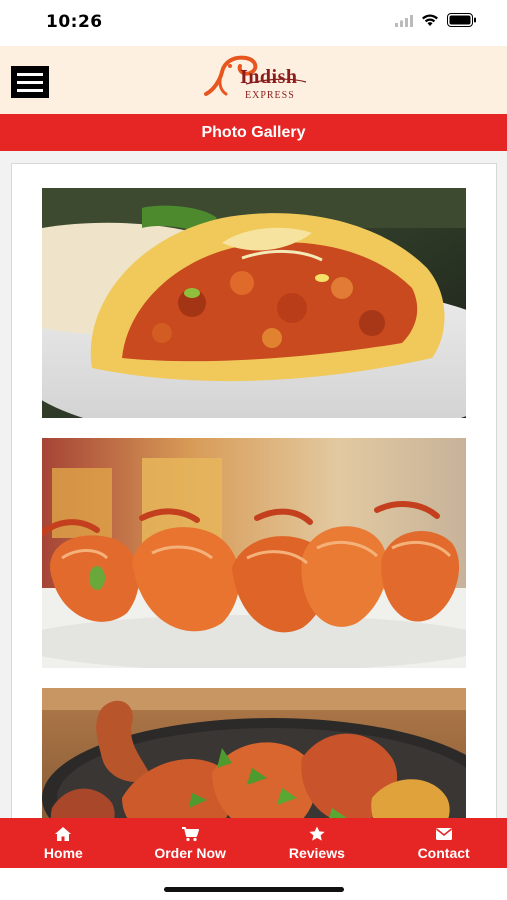 The width and height of the screenshot is (507, 900). What do you see at coordinates (443, 843) in the screenshot?
I see `tab-contact: Contact` at bounding box center [443, 843].